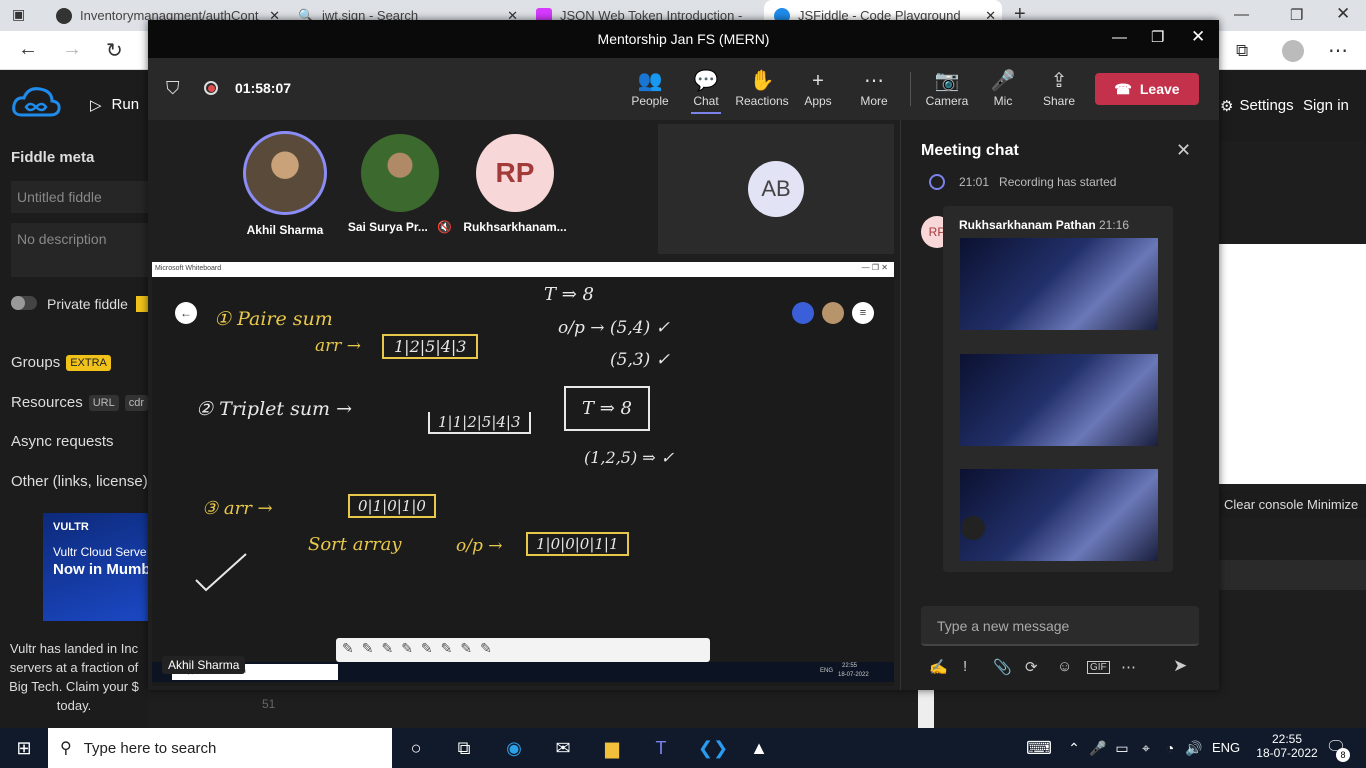  Describe the element at coordinates (1147, 89) in the screenshot. I see `leave-button: ☎ Leave` at that location.